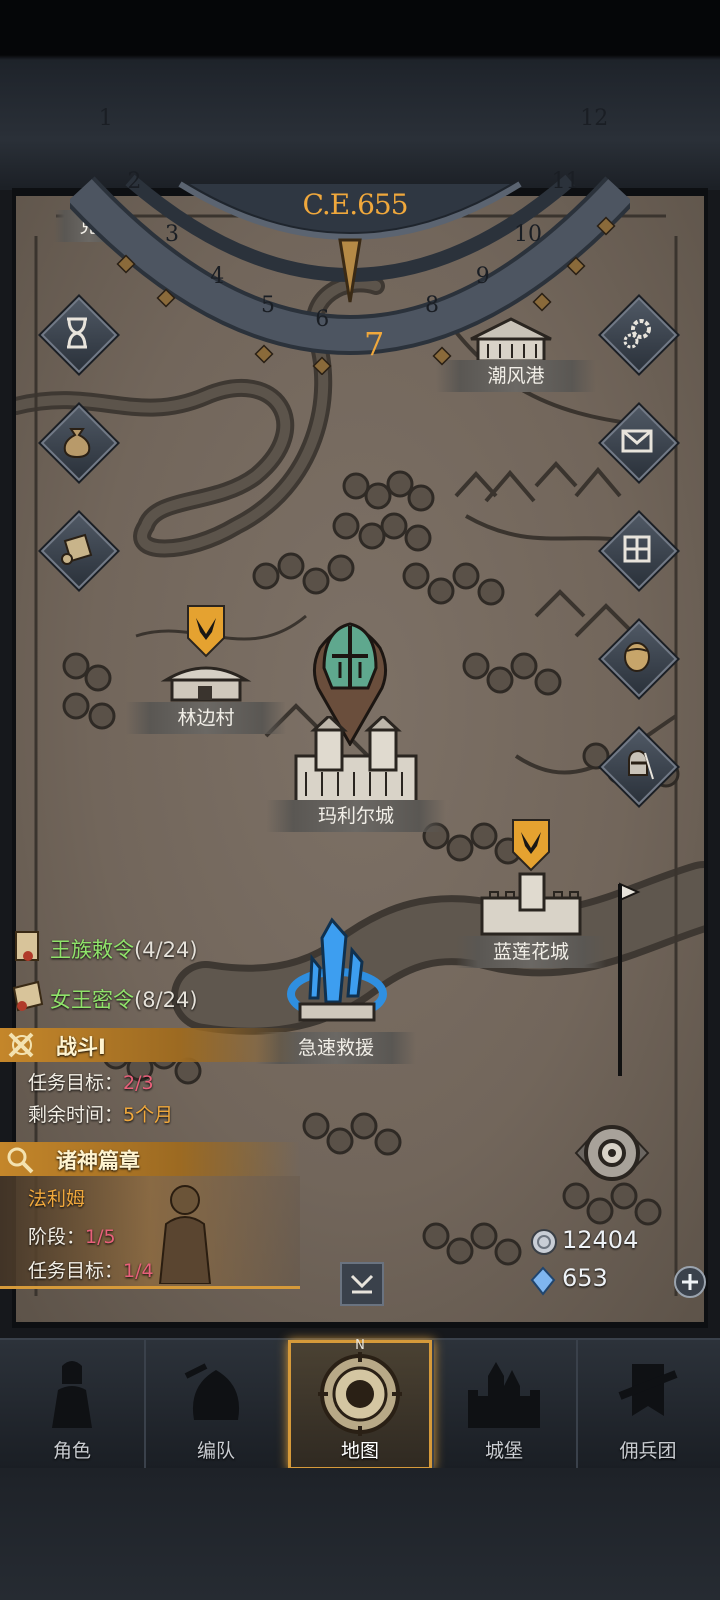 This screenshot has width=720, height=1600. I want to click on quest-queen-order-label: 女王密令, so click(92, 1000).